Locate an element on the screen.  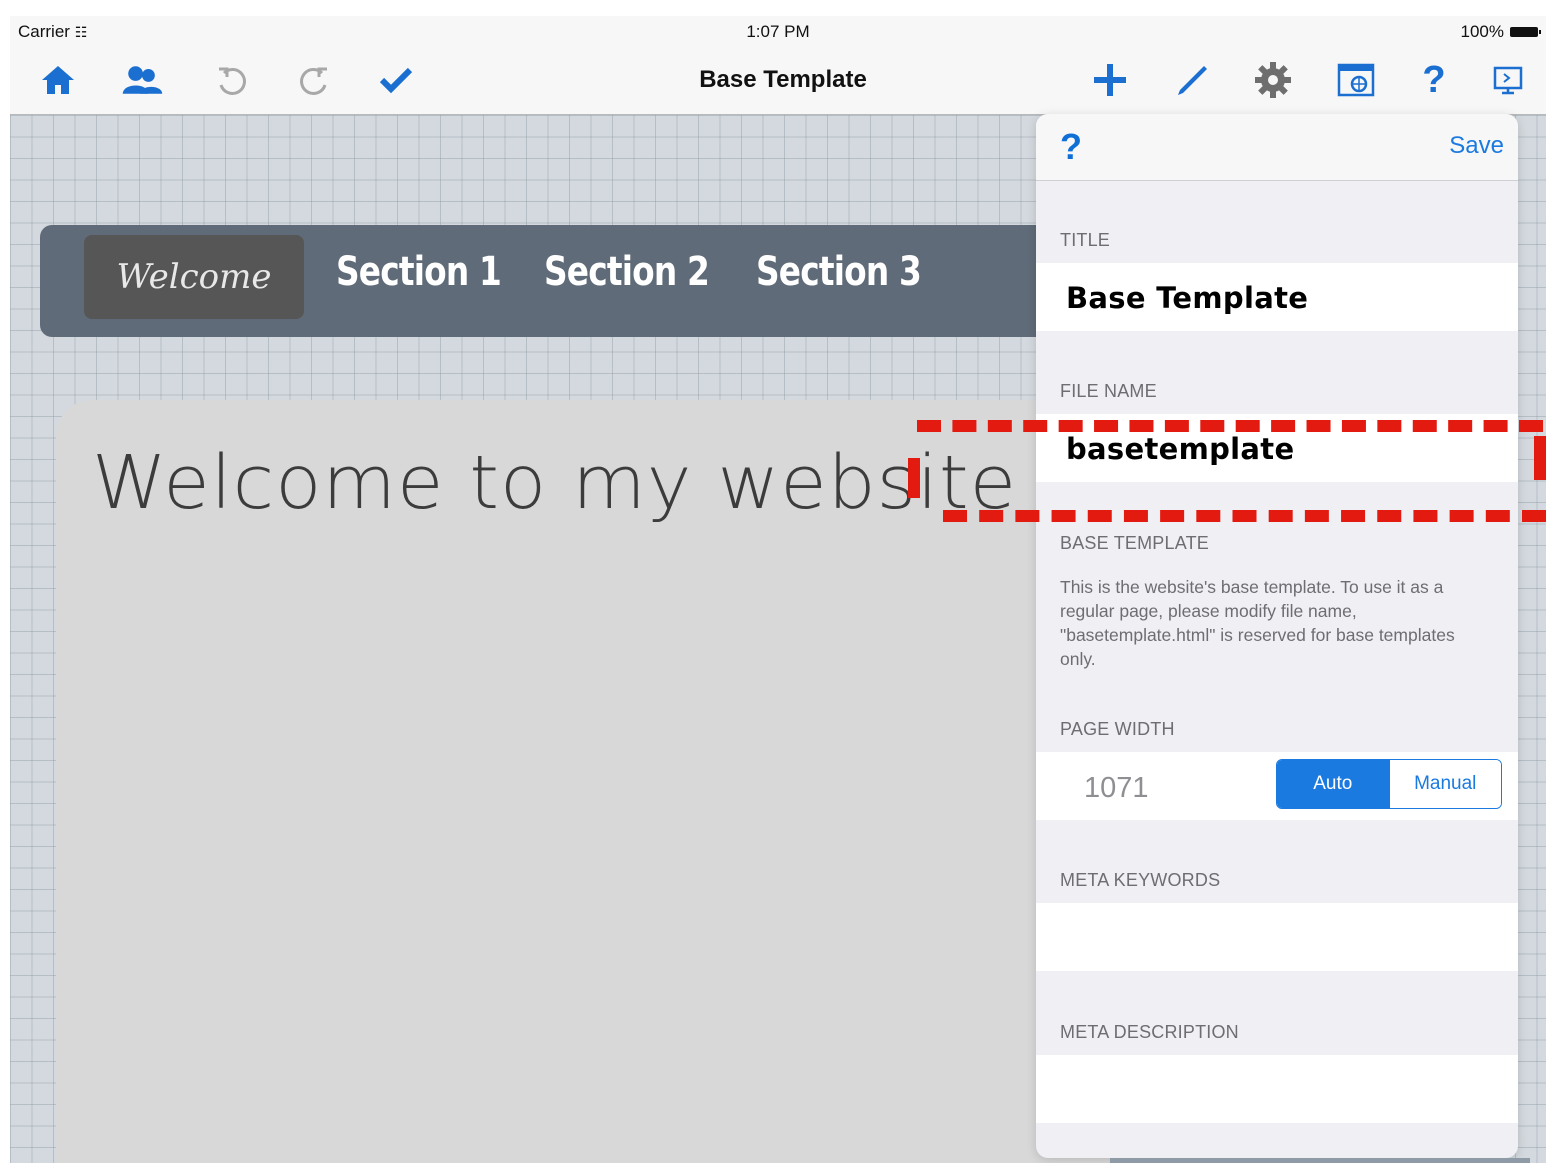
highlight-box-left is located at coordinates (914, 478).